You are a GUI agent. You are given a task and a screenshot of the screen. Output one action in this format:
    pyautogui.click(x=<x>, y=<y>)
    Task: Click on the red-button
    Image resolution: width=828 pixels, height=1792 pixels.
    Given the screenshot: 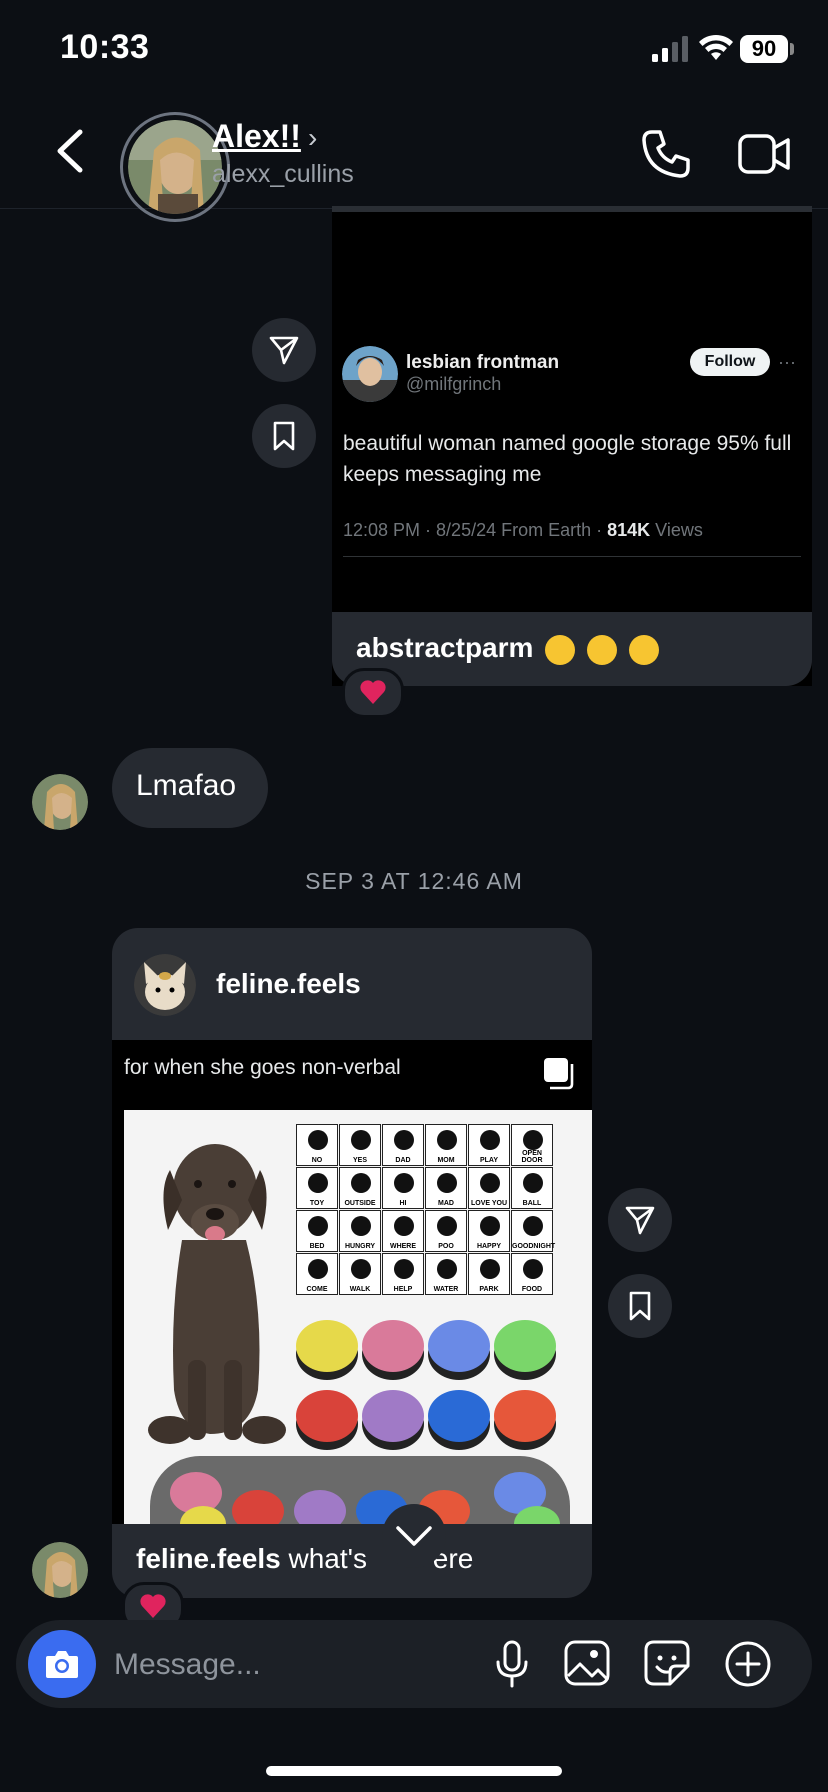 What is the action you would take?
    pyautogui.click(x=327, y=1416)
    